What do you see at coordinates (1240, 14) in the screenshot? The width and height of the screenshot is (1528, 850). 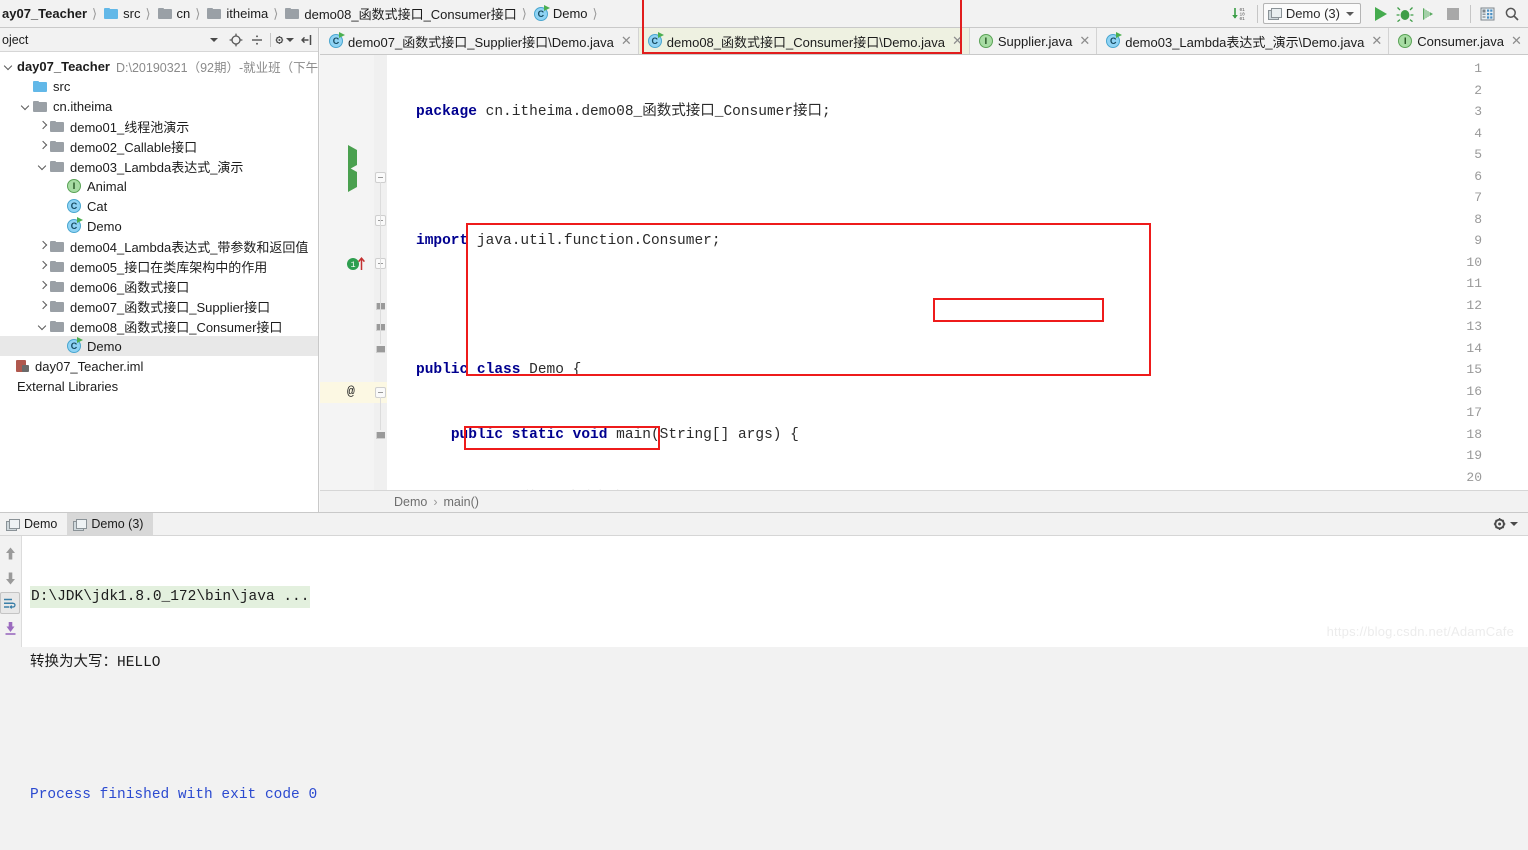 I see `sort-numeric-icon: 01 10 01` at bounding box center [1240, 14].